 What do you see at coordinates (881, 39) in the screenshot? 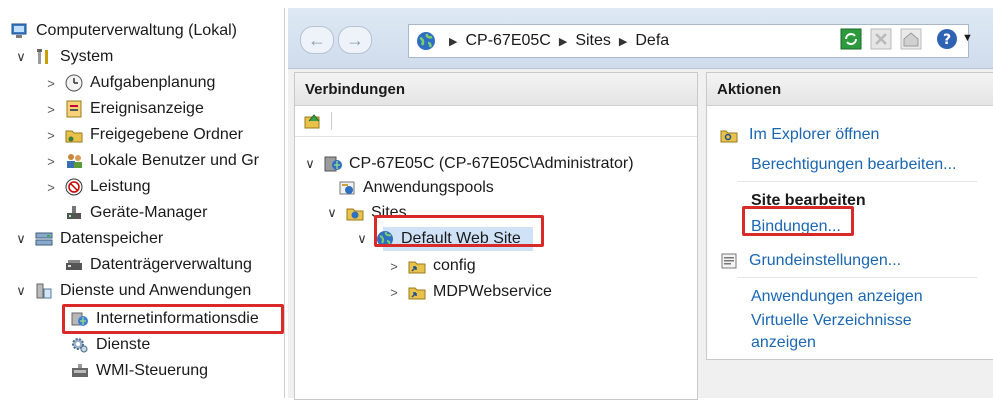
I see `stop-icon` at bounding box center [881, 39].